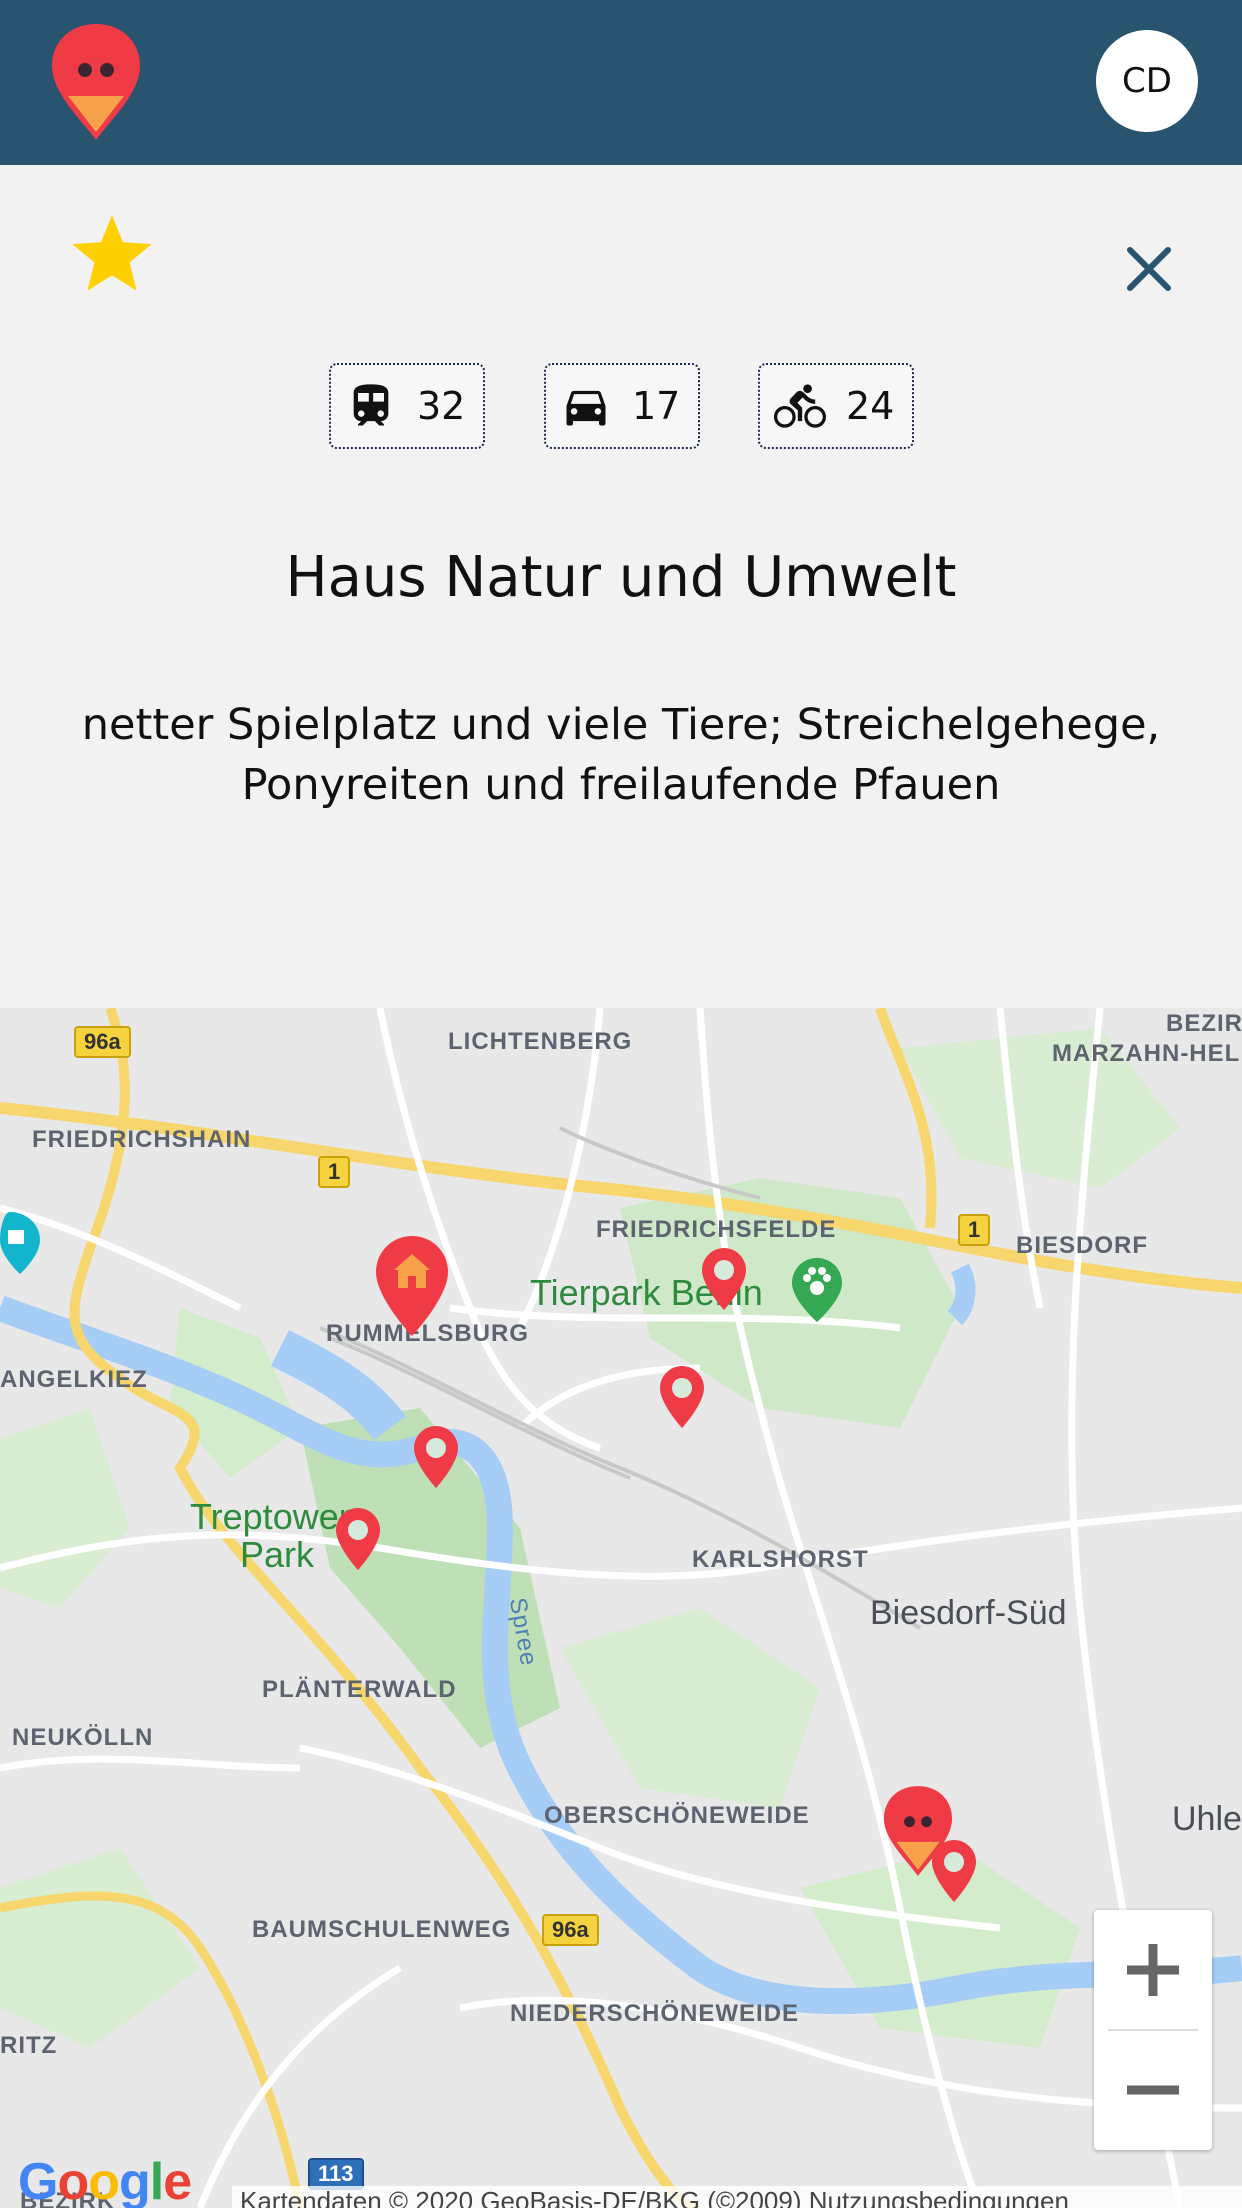 The image size is (1242, 2208). I want to click on train-icon, so click(371, 405).